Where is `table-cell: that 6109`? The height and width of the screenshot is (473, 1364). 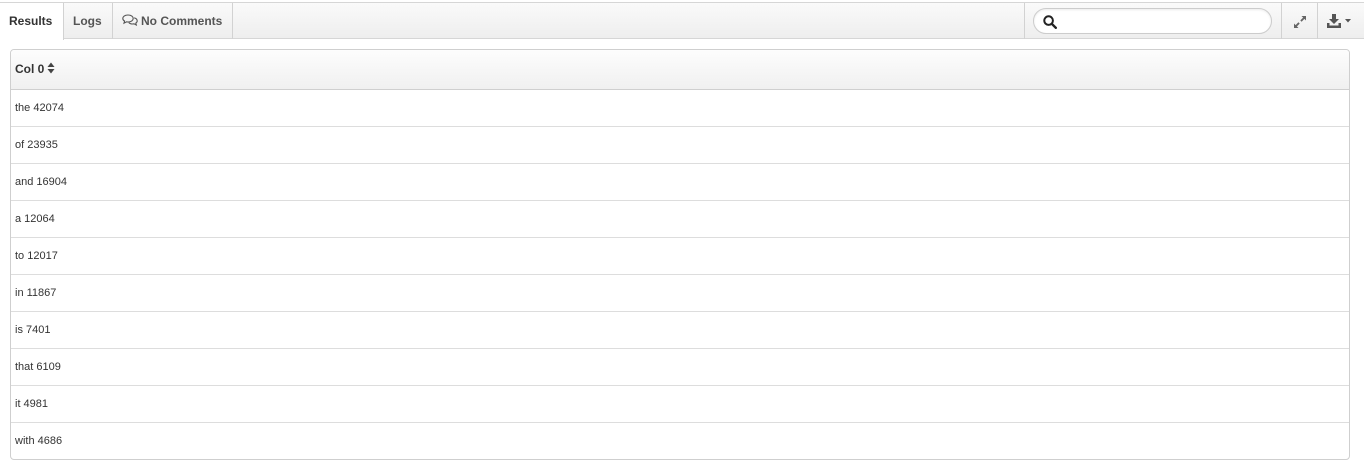 table-cell: that 6109 is located at coordinates (680, 366).